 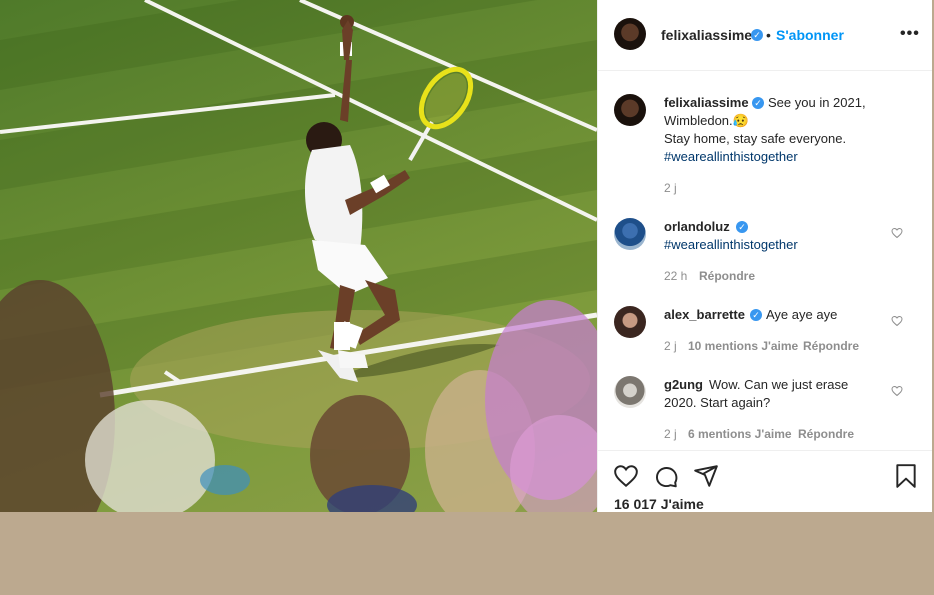 I want to click on comment-likes-count: 10 mentions J'aime, so click(x=743, y=346).